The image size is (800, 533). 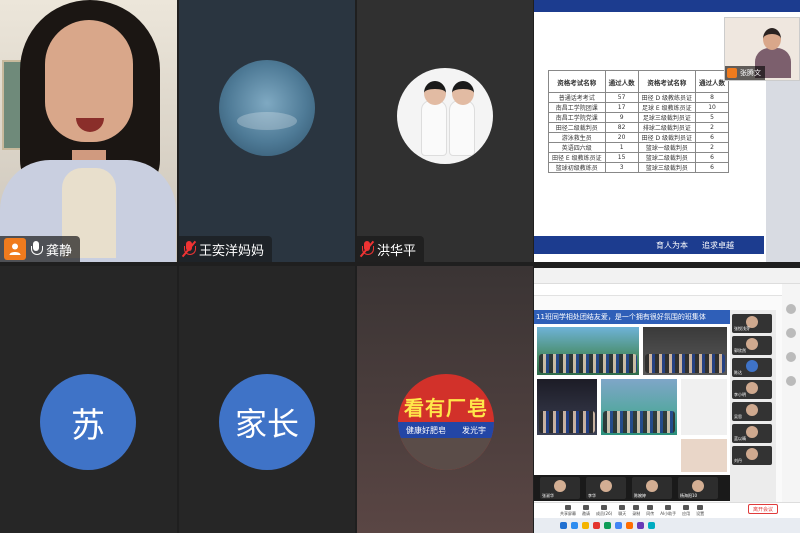 I want to click on toolbar-apps: 应用, so click(x=686, y=510).